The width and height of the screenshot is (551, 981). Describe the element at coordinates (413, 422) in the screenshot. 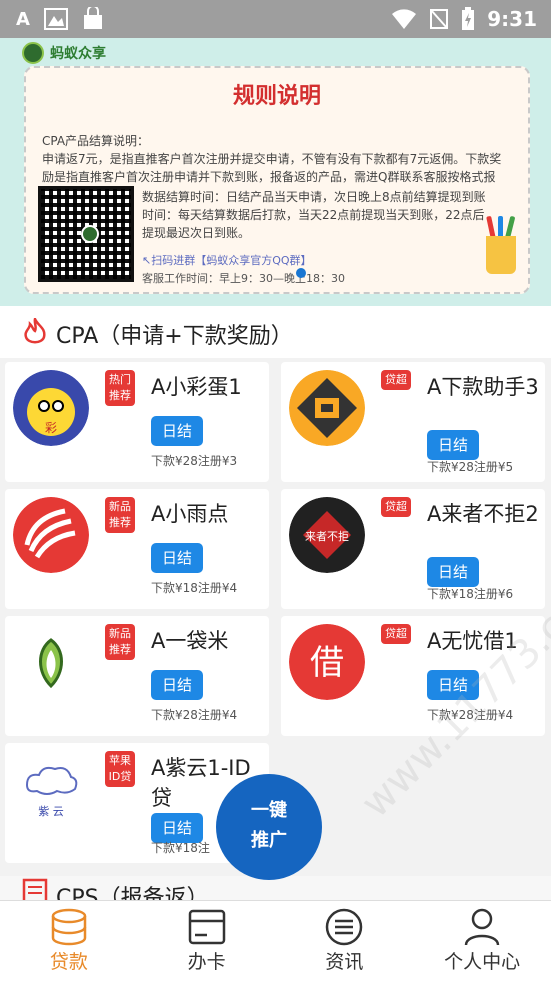

I see `product-card: 贷超 A下款助手3 日结 下款¥28注册¥5` at that location.